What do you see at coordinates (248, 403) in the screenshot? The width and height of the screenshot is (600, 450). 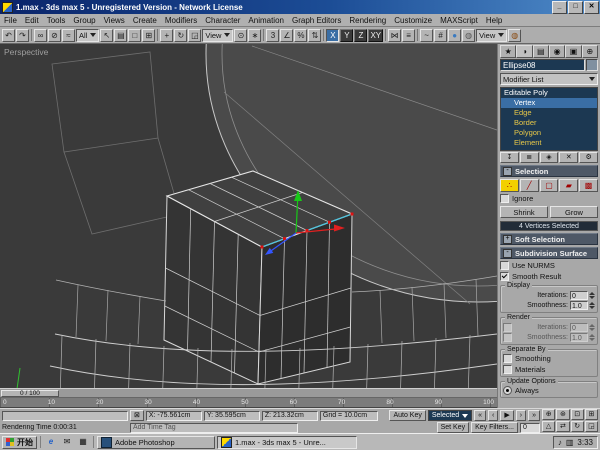 I see `track-bar: 0 10 20 30 40 50 60 70 80 90 100` at bounding box center [248, 403].